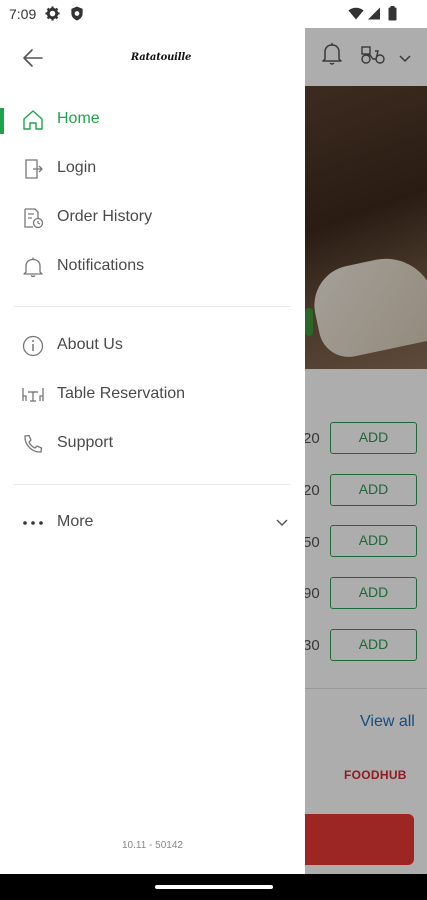 The width and height of the screenshot is (427, 900). Describe the element at coordinates (152, 120) in the screenshot. I see `menu-item-home: Home` at that location.